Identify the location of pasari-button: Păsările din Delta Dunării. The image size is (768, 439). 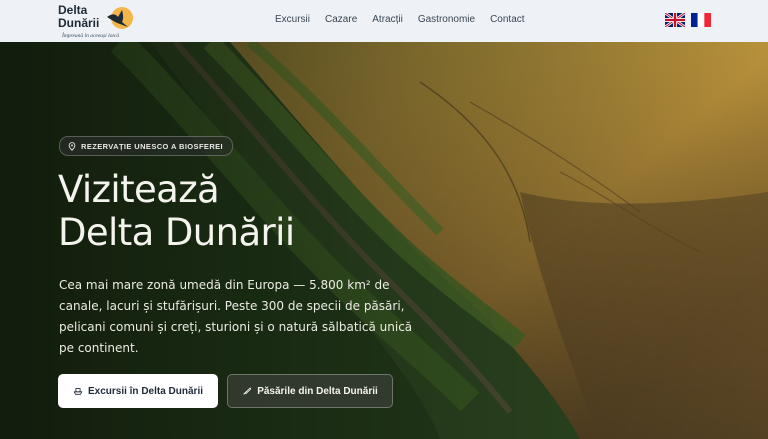
(310, 391).